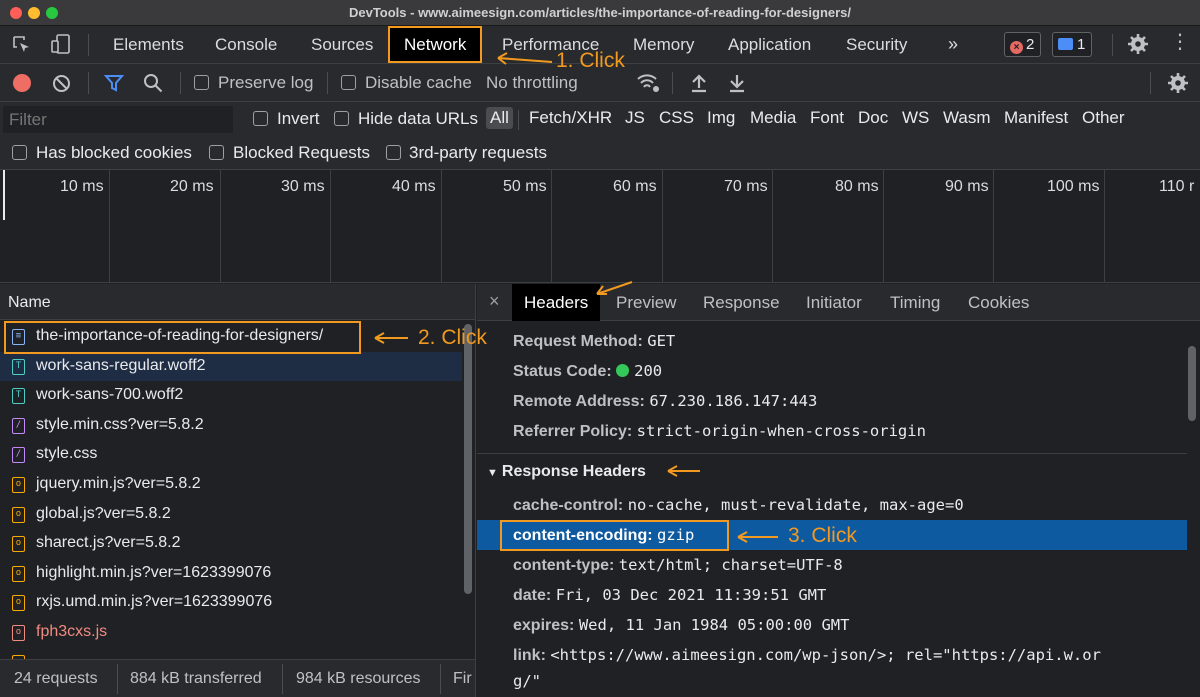 The height and width of the screenshot is (697, 1200). I want to click on arrow-to-network-tab, so click(525, 60).